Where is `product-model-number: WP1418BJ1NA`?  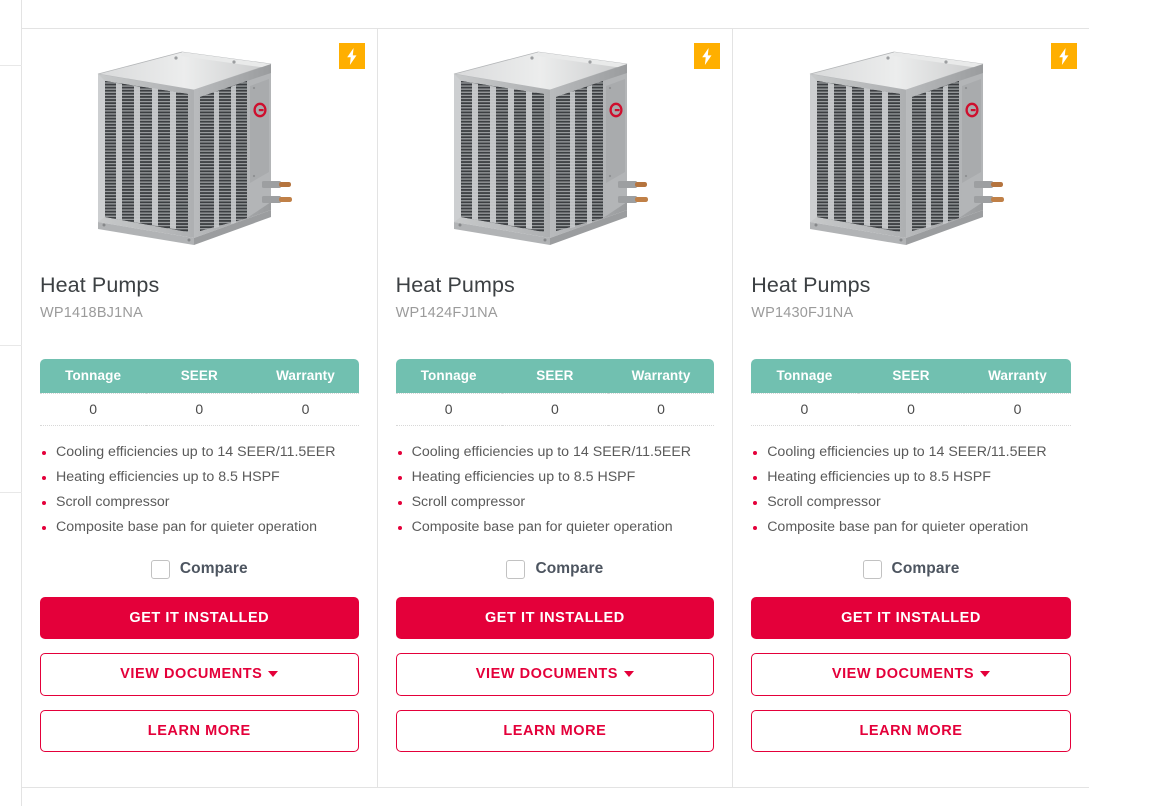
product-model-number: WP1418BJ1NA is located at coordinates (91, 312).